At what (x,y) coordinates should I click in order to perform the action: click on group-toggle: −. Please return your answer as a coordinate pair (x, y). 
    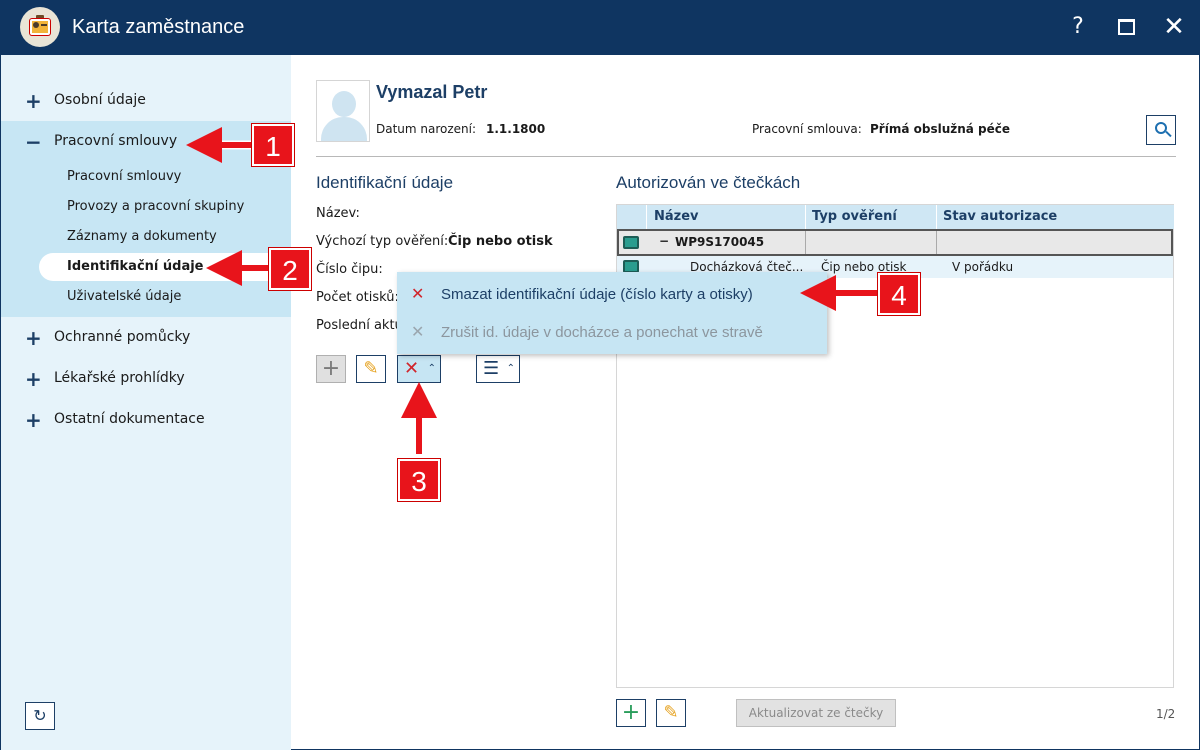
    Looking at the image, I should click on (664, 241).